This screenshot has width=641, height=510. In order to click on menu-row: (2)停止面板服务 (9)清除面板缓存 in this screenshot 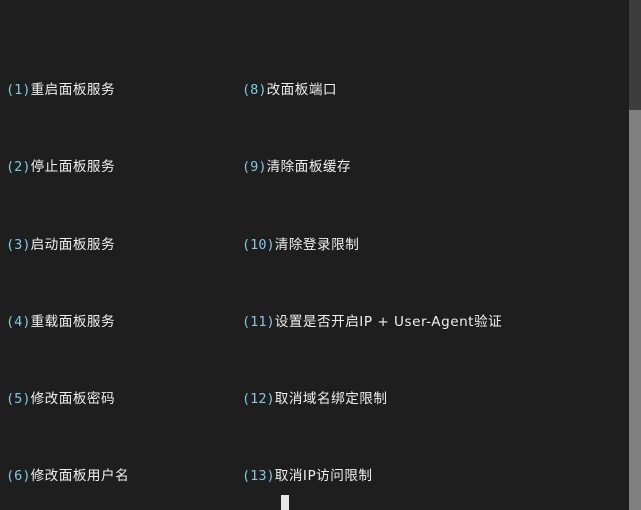, I will do `click(315, 167)`.